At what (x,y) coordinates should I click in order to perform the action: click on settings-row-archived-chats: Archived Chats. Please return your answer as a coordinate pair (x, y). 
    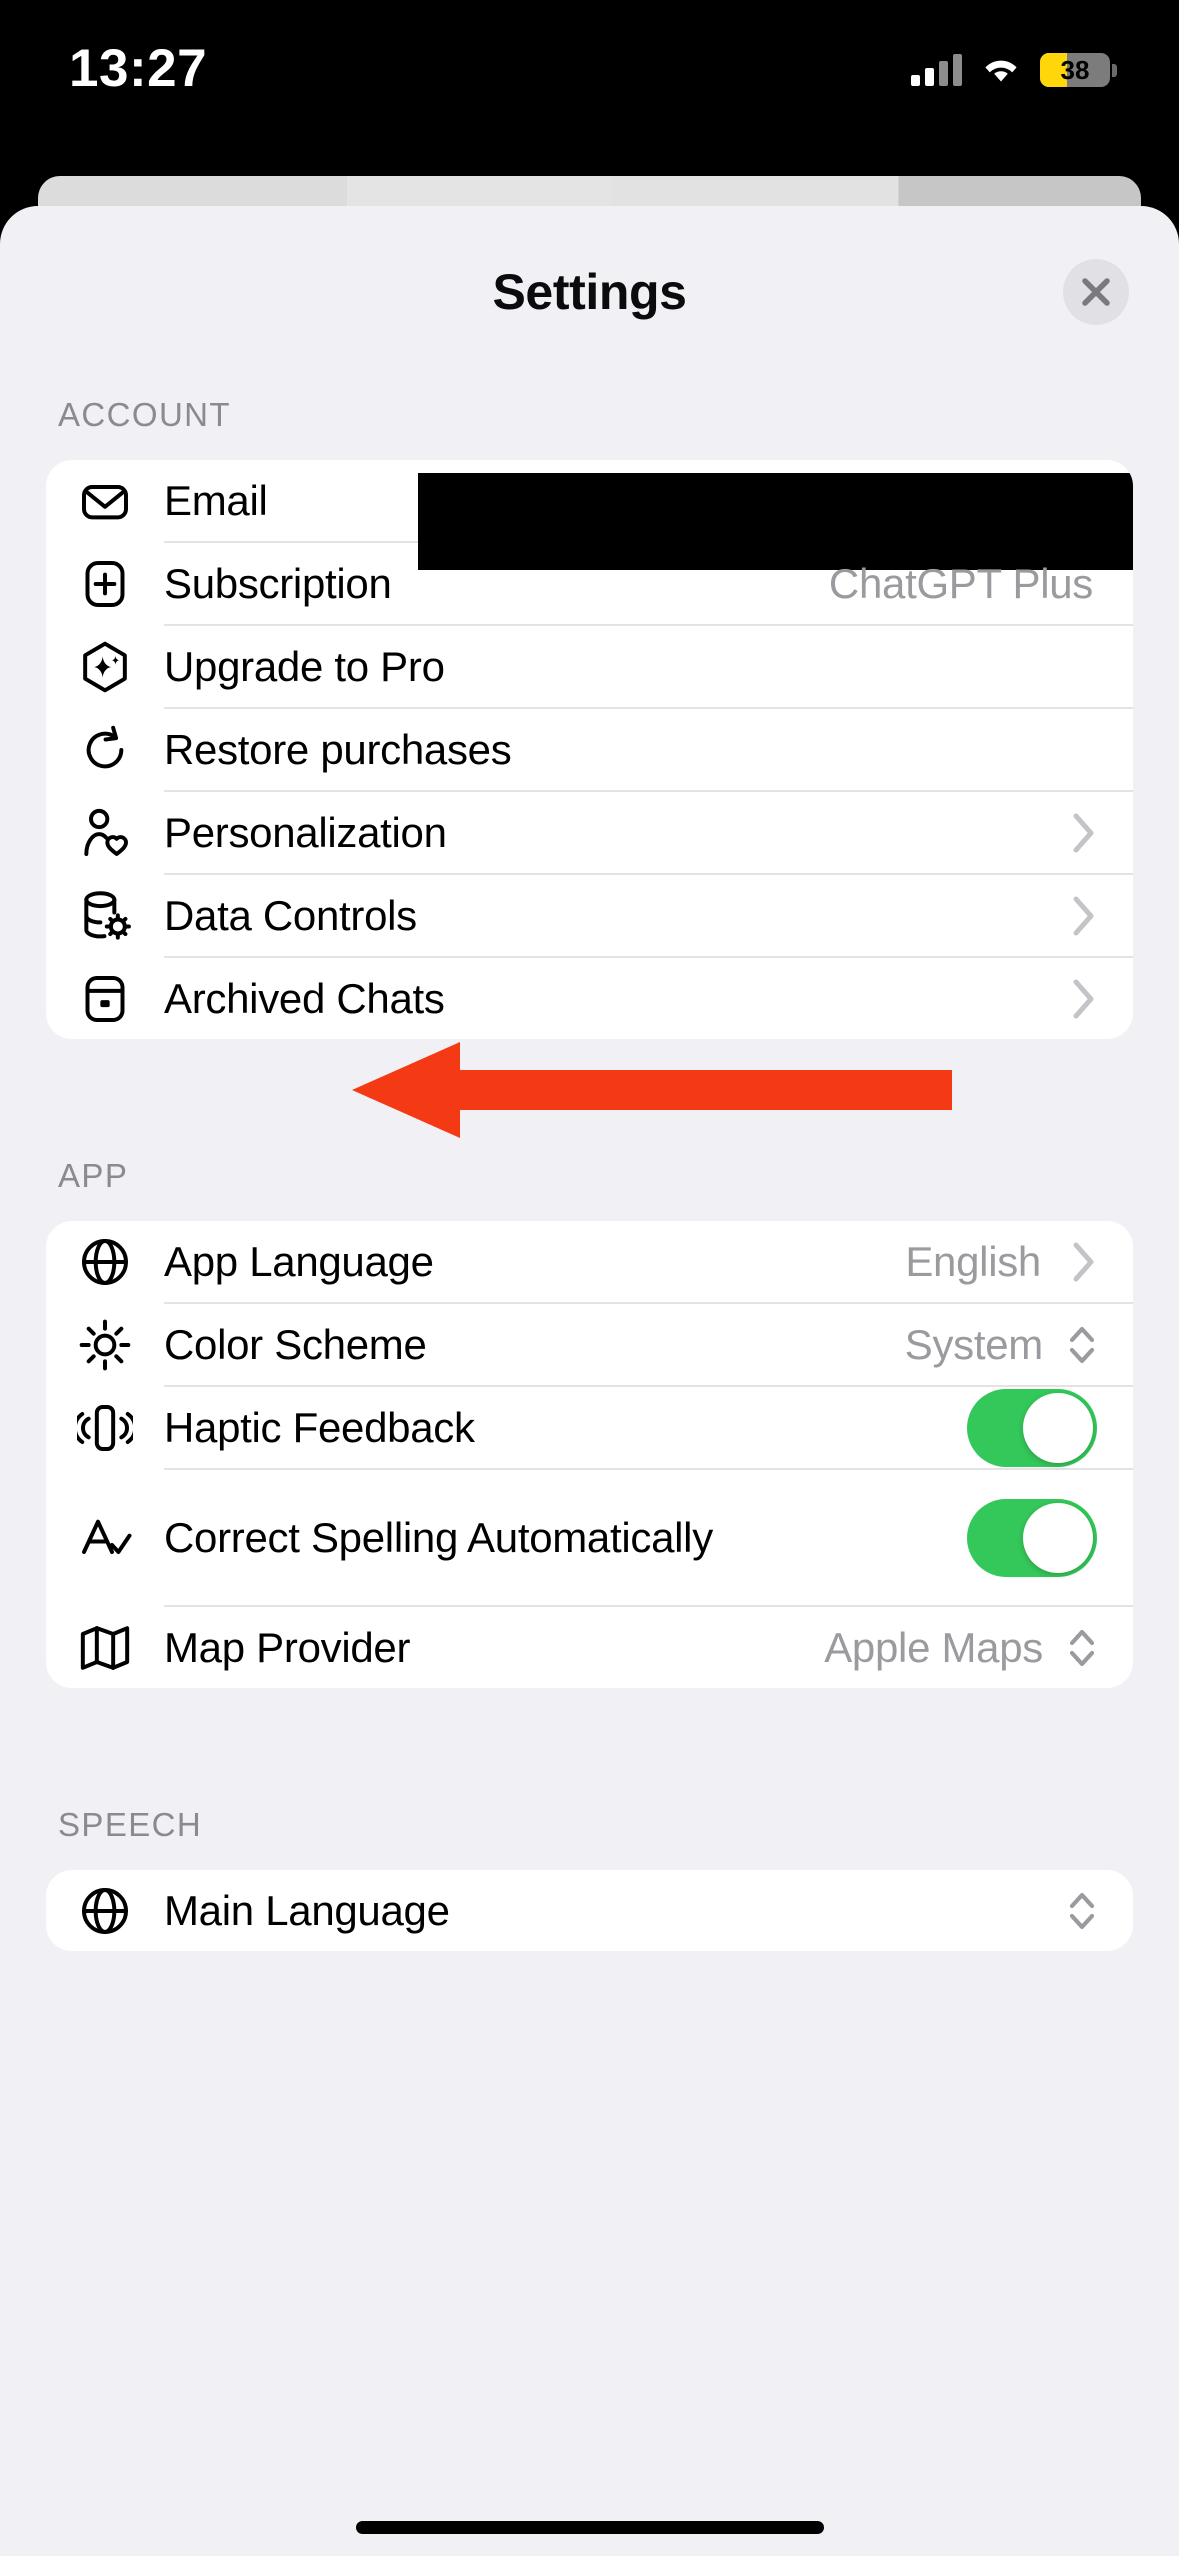
    Looking at the image, I should click on (589, 998).